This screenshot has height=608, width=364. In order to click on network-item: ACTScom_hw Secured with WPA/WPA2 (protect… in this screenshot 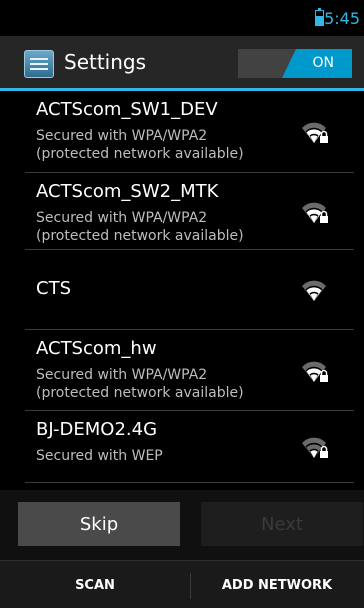, I will do `click(182, 370)`.